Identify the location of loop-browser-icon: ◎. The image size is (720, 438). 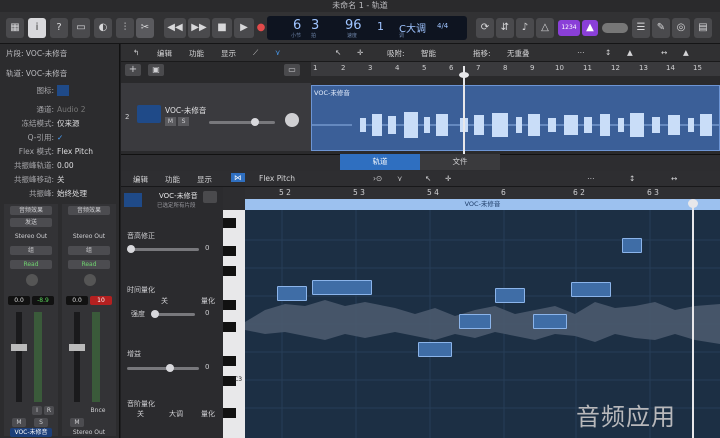
(681, 28).